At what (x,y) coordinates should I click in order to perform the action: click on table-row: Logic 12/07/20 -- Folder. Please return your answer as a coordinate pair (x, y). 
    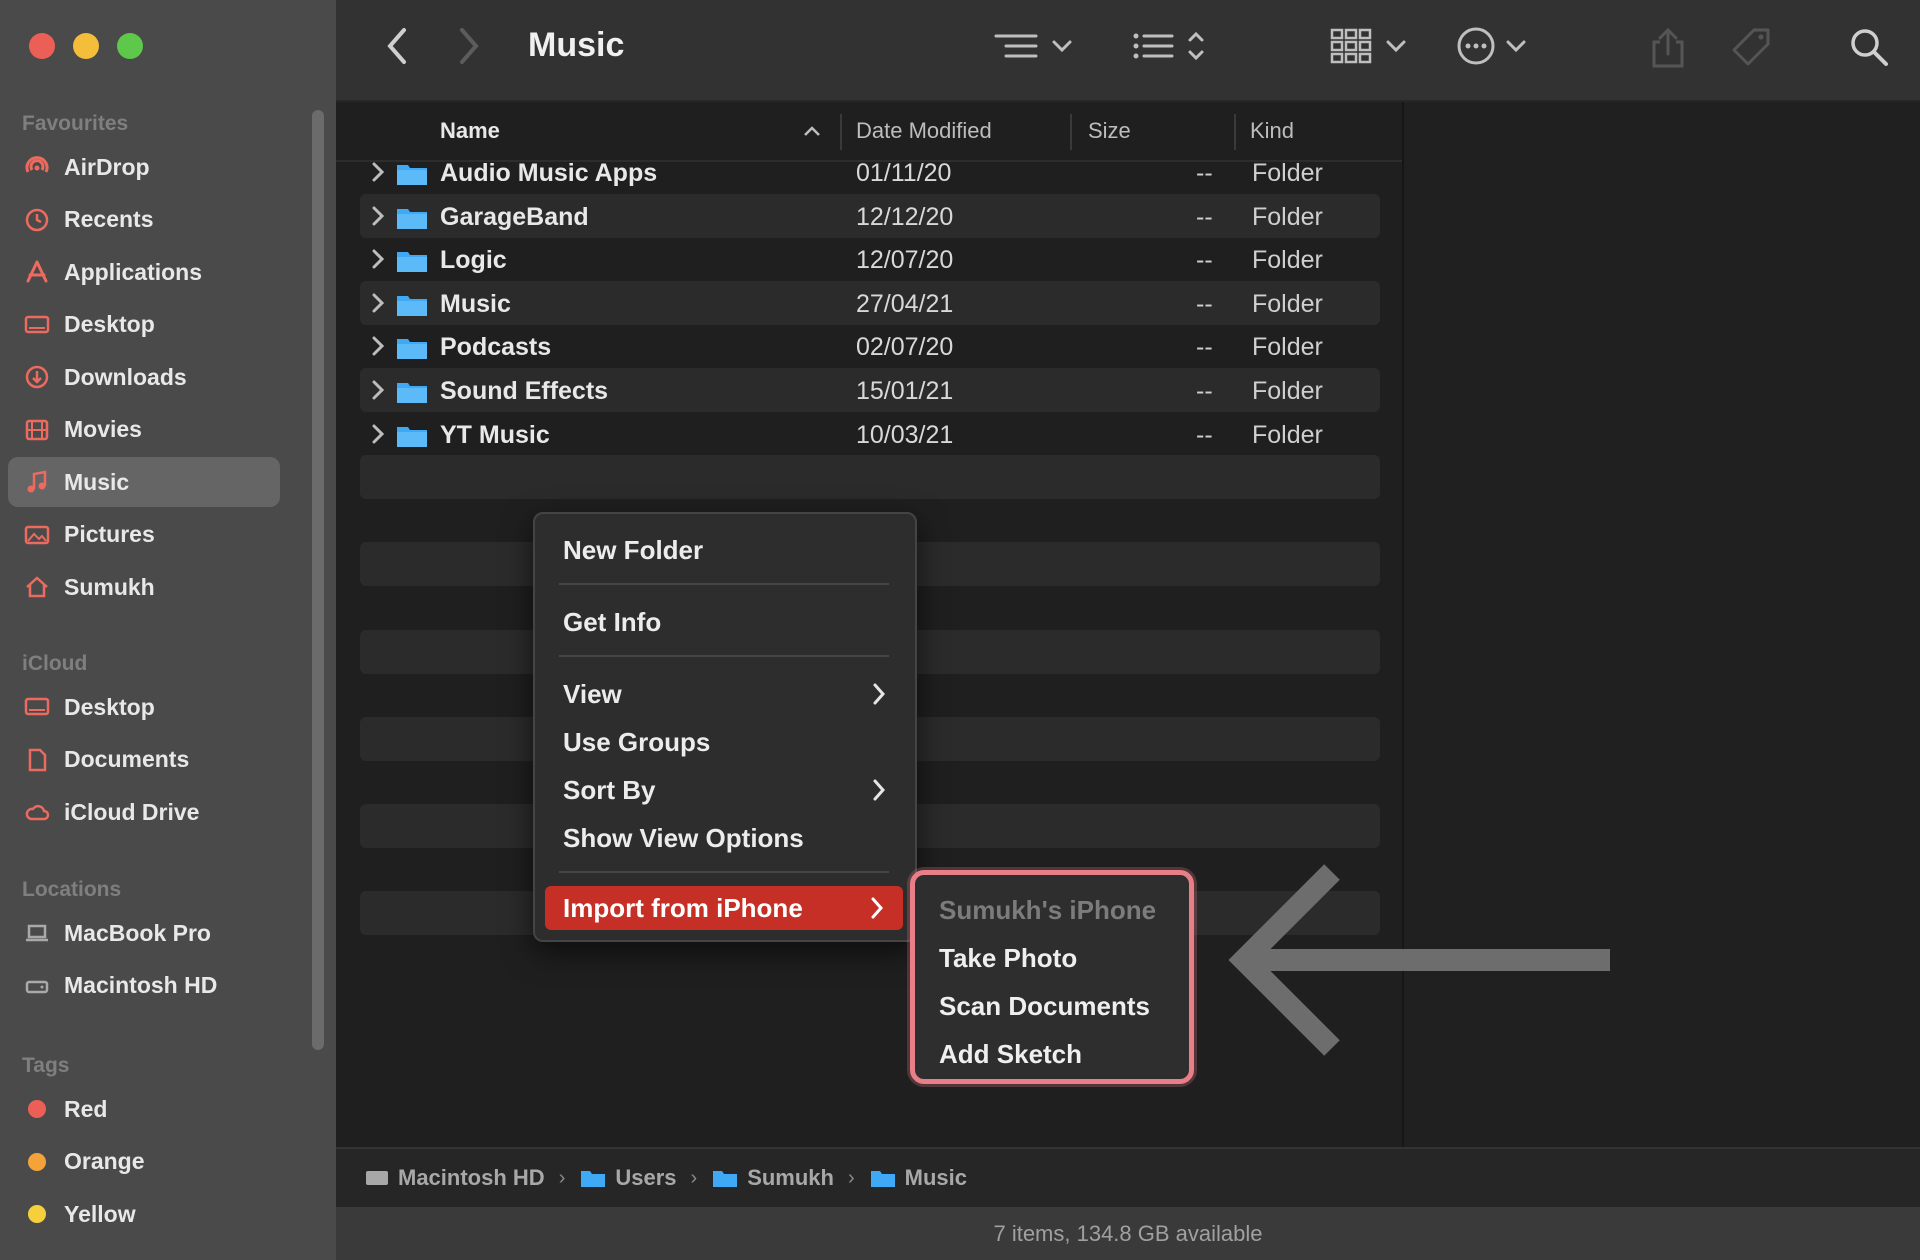
    Looking at the image, I should click on (870, 259).